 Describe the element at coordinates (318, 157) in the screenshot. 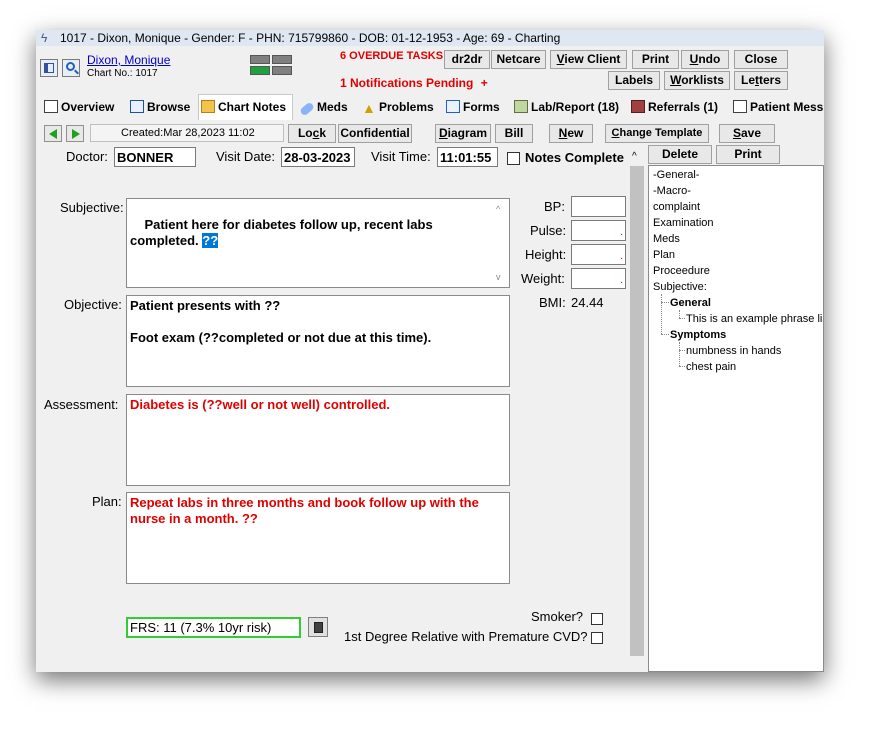

I see `visit-date-field: 28-03-2023` at that location.